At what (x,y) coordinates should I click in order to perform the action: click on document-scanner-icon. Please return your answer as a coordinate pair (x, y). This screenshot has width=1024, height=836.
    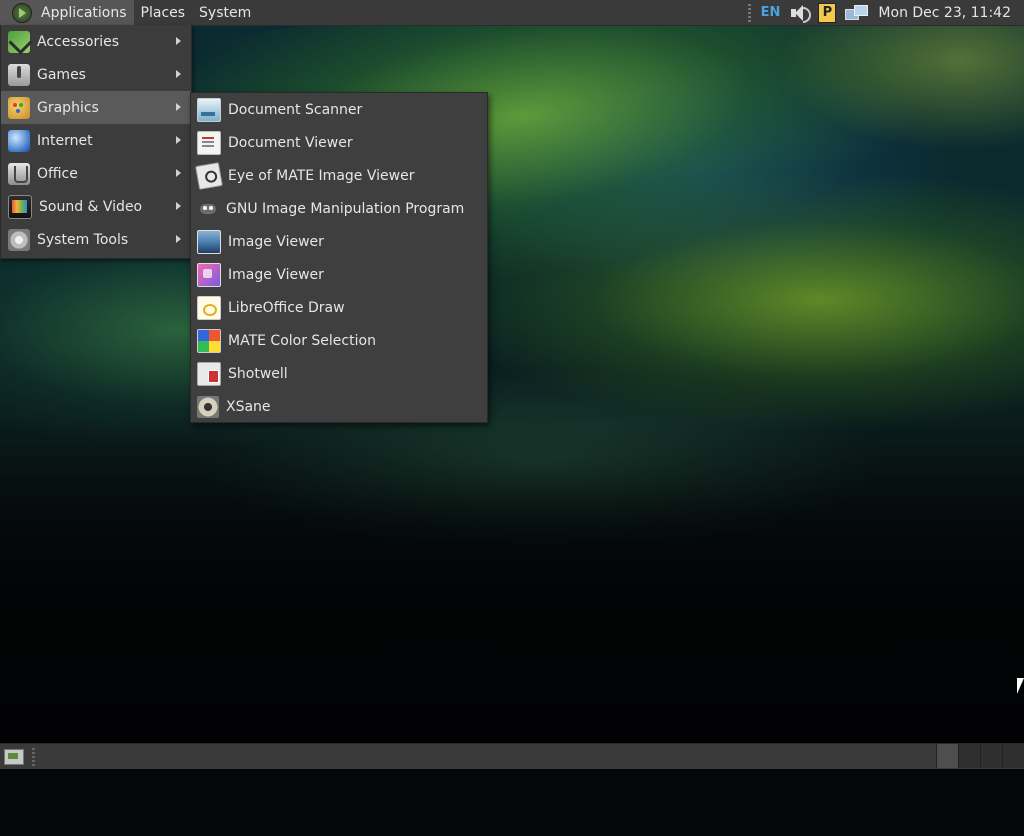
    Looking at the image, I should click on (209, 109).